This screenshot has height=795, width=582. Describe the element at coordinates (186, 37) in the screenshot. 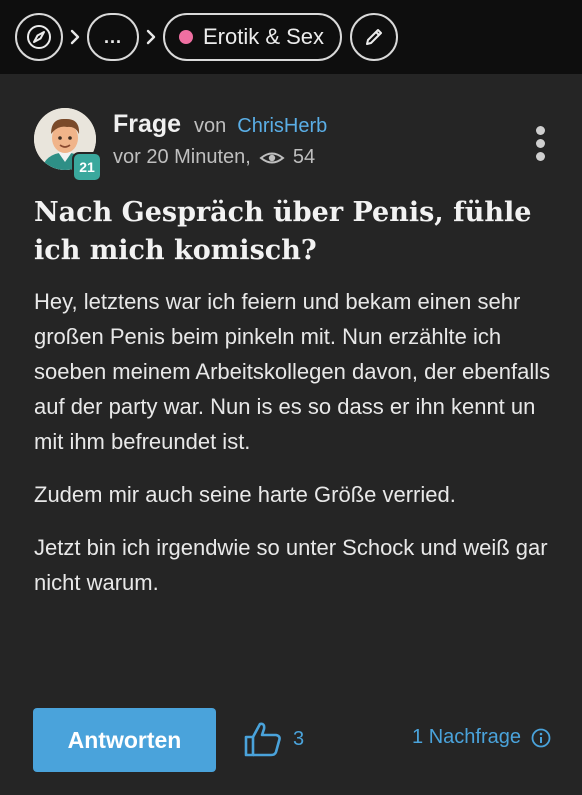

I see `category-dot-icon` at that location.